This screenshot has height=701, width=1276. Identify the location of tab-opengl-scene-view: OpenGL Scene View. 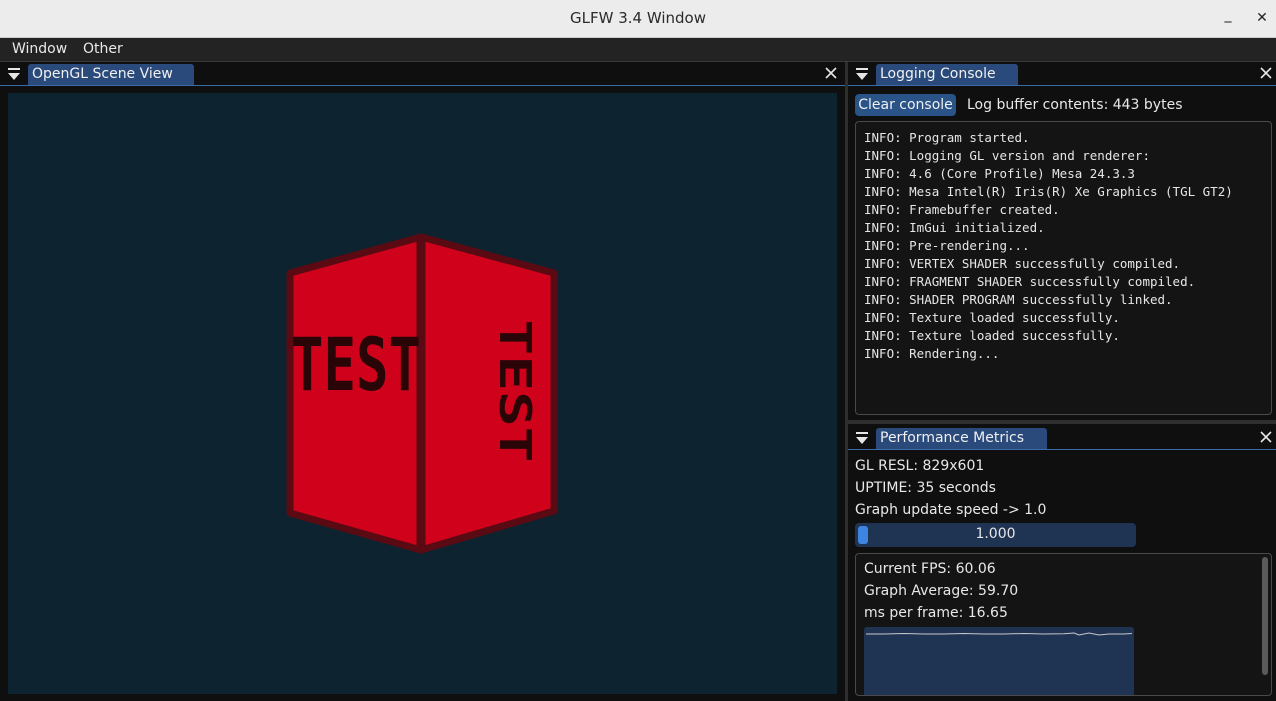
(111, 74).